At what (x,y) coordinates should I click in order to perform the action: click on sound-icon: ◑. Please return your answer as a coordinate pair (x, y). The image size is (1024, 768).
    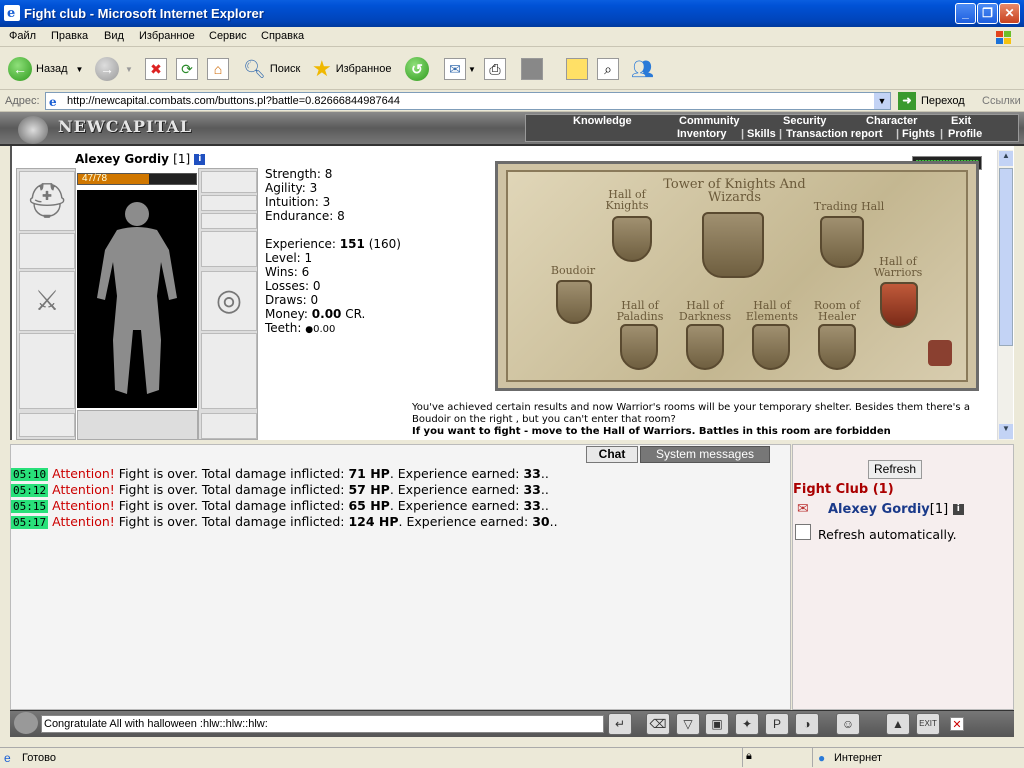
    Looking at the image, I should click on (807, 724).